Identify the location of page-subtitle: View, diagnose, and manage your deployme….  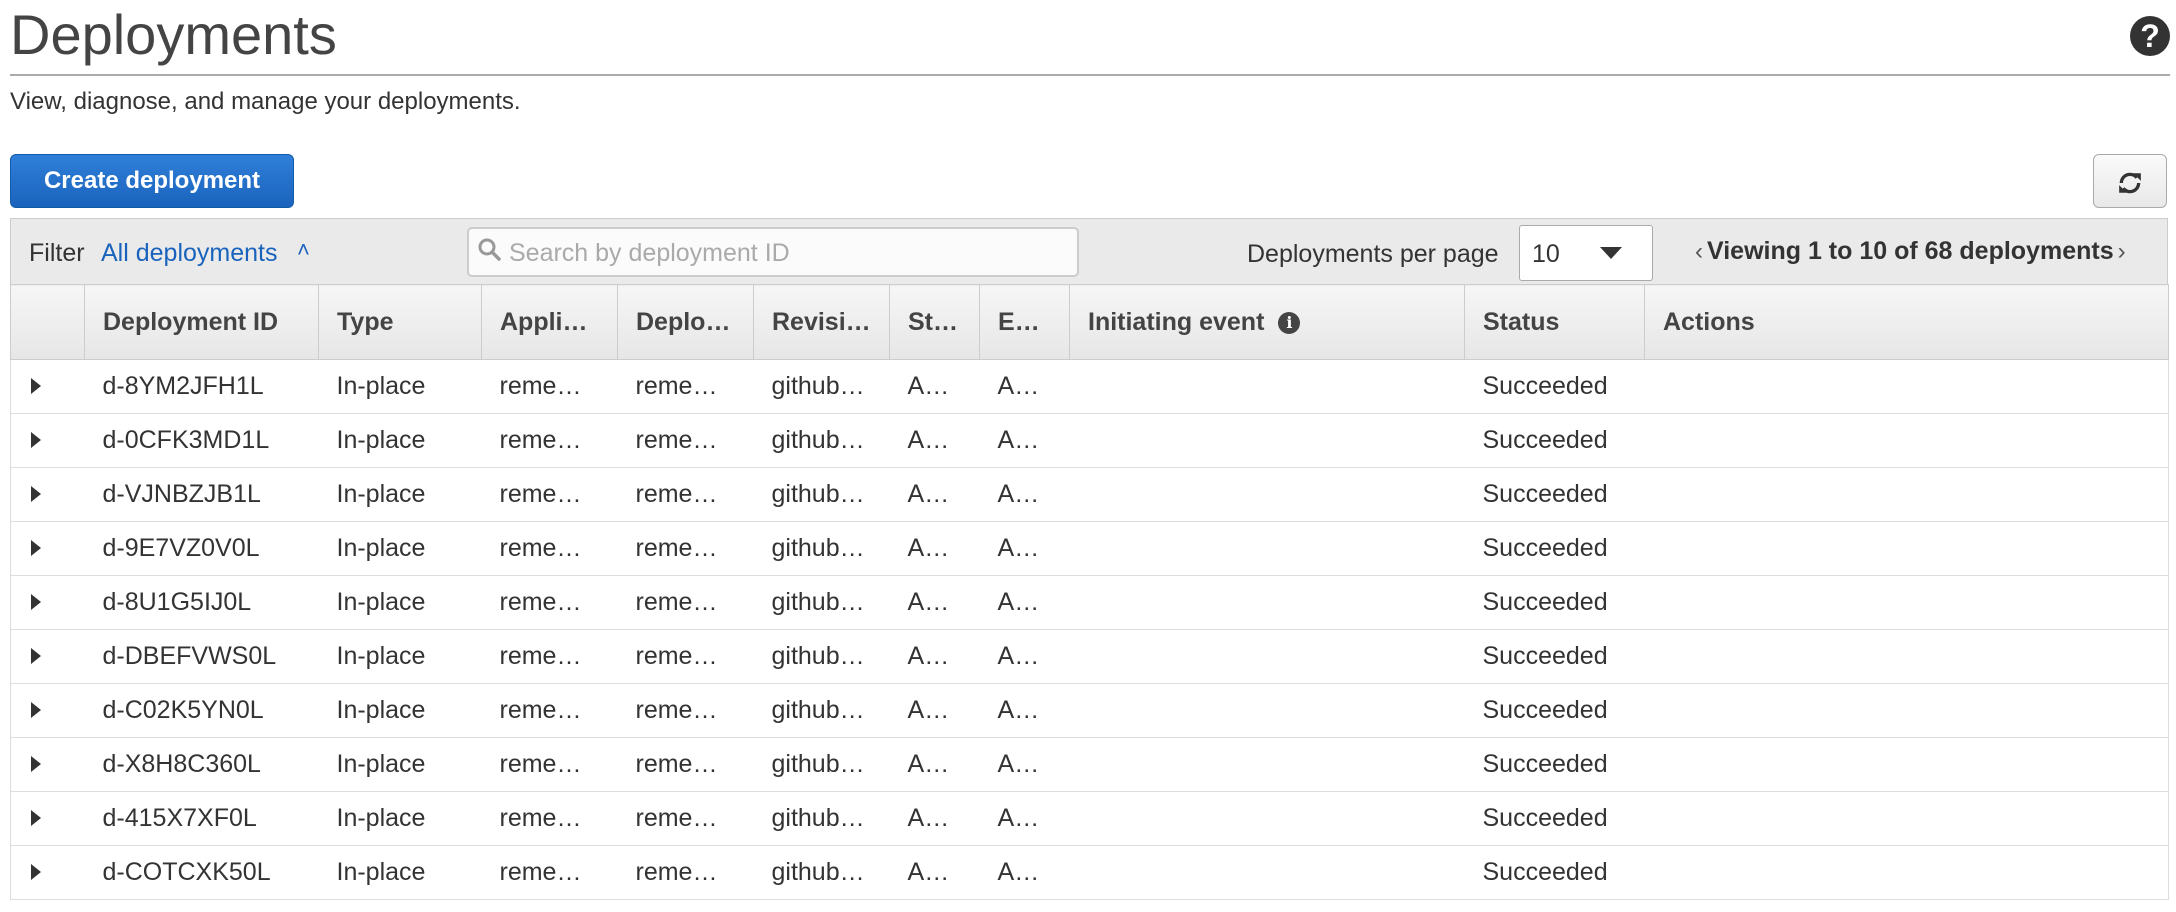
(265, 101).